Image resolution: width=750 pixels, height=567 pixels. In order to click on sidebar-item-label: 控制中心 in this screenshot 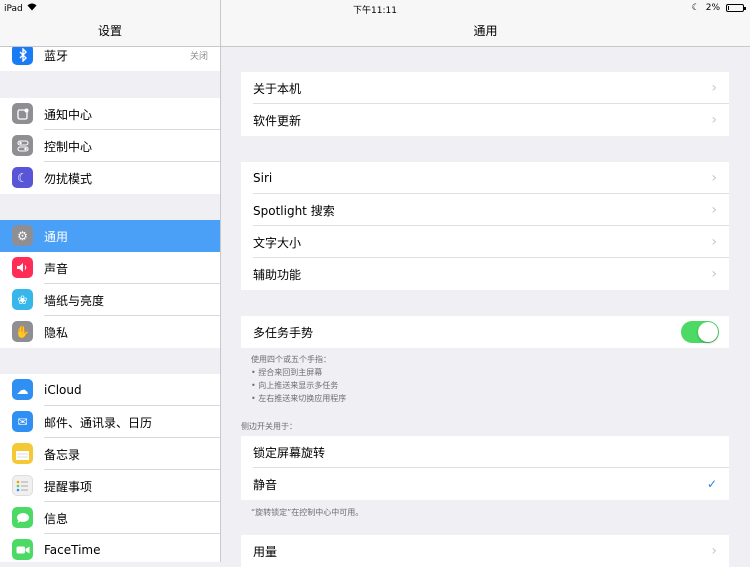, I will do `click(68, 146)`.